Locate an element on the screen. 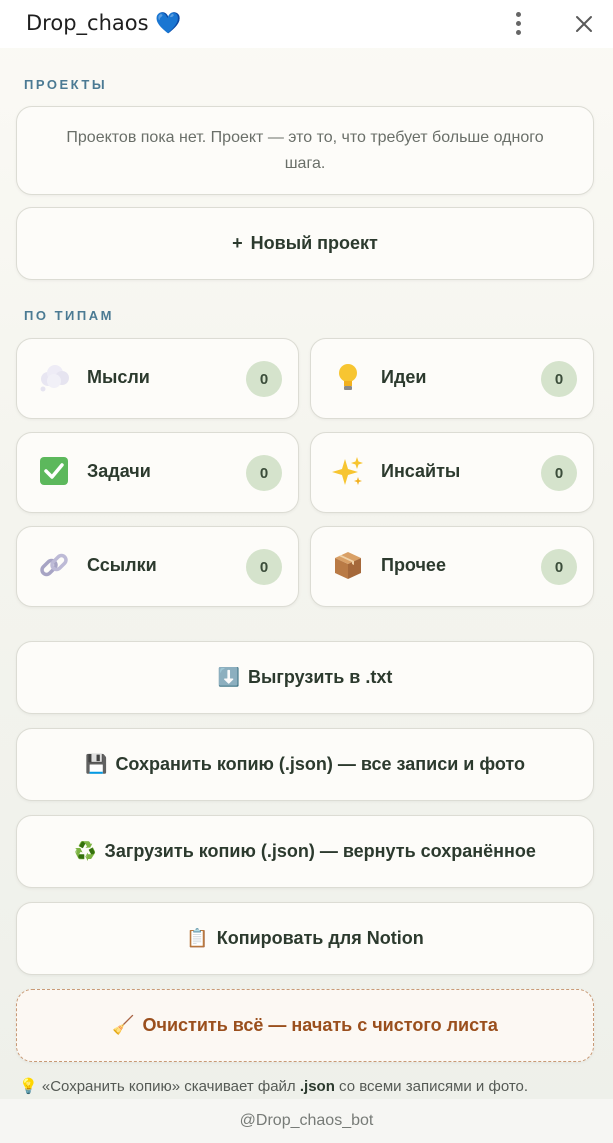 The height and width of the screenshot is (1143, 613). broom-icon: 🧹 is located at coordinates (123, 1025).